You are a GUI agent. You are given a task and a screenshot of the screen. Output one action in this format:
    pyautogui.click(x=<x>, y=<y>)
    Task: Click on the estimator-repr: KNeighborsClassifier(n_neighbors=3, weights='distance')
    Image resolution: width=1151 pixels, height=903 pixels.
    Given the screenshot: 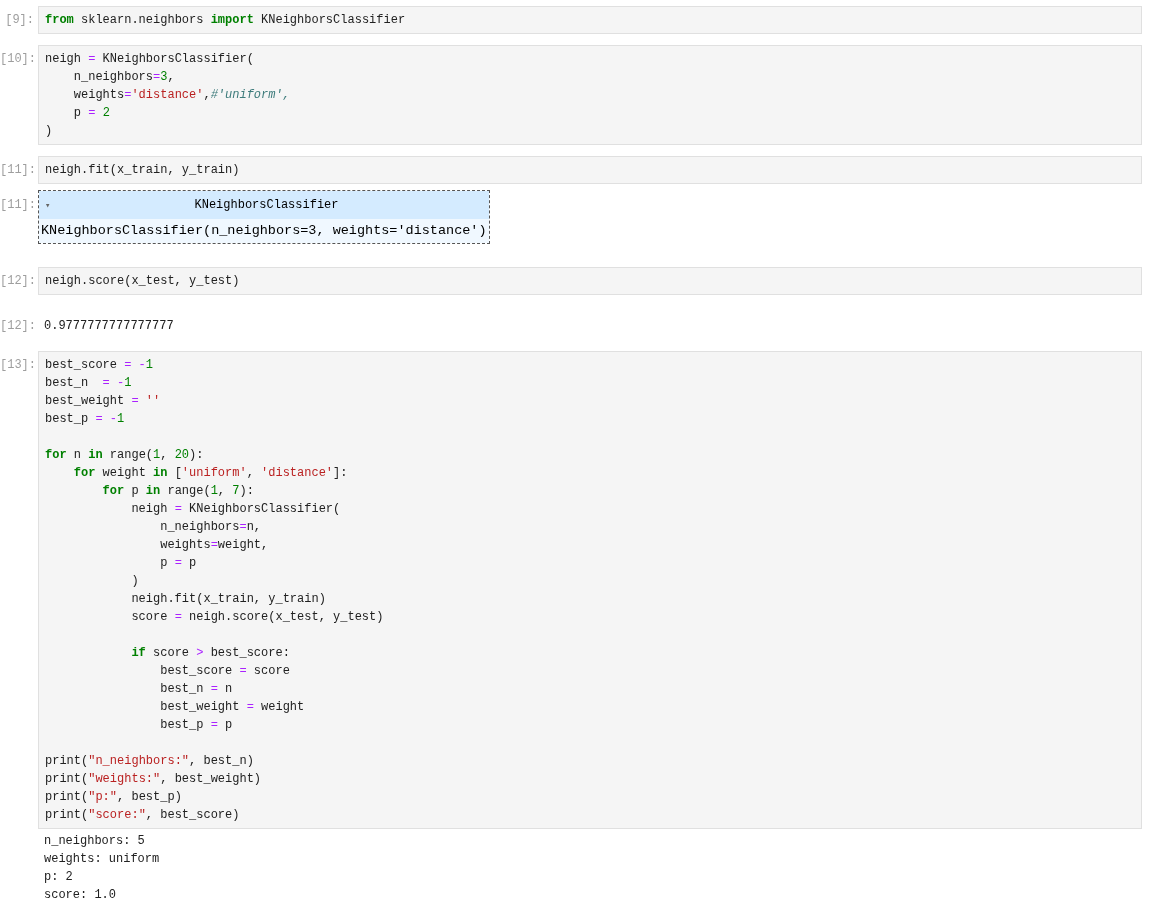 What is the action you would take?
    pyautogui.click(x=264, y=231)
    